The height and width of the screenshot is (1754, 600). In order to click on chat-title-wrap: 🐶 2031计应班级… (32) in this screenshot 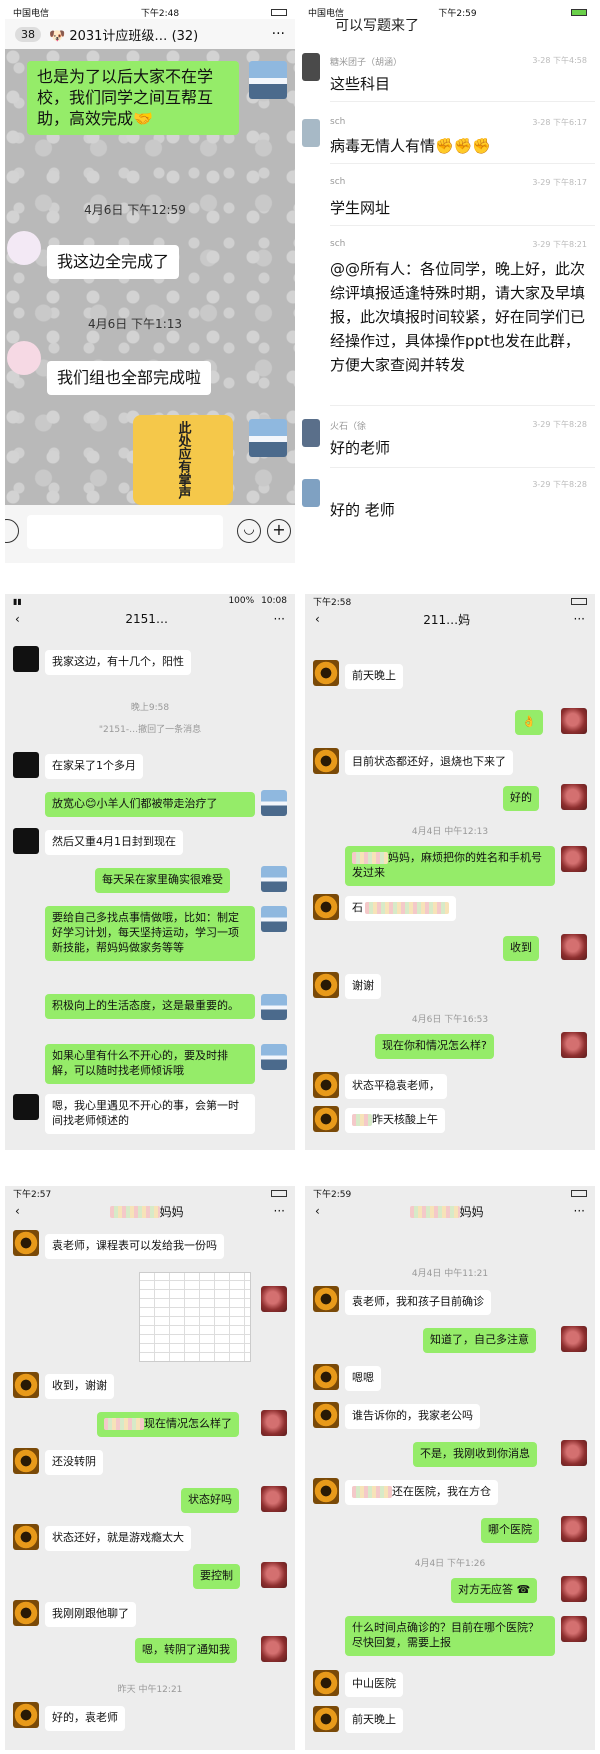, I will do `click(160, 34)`.